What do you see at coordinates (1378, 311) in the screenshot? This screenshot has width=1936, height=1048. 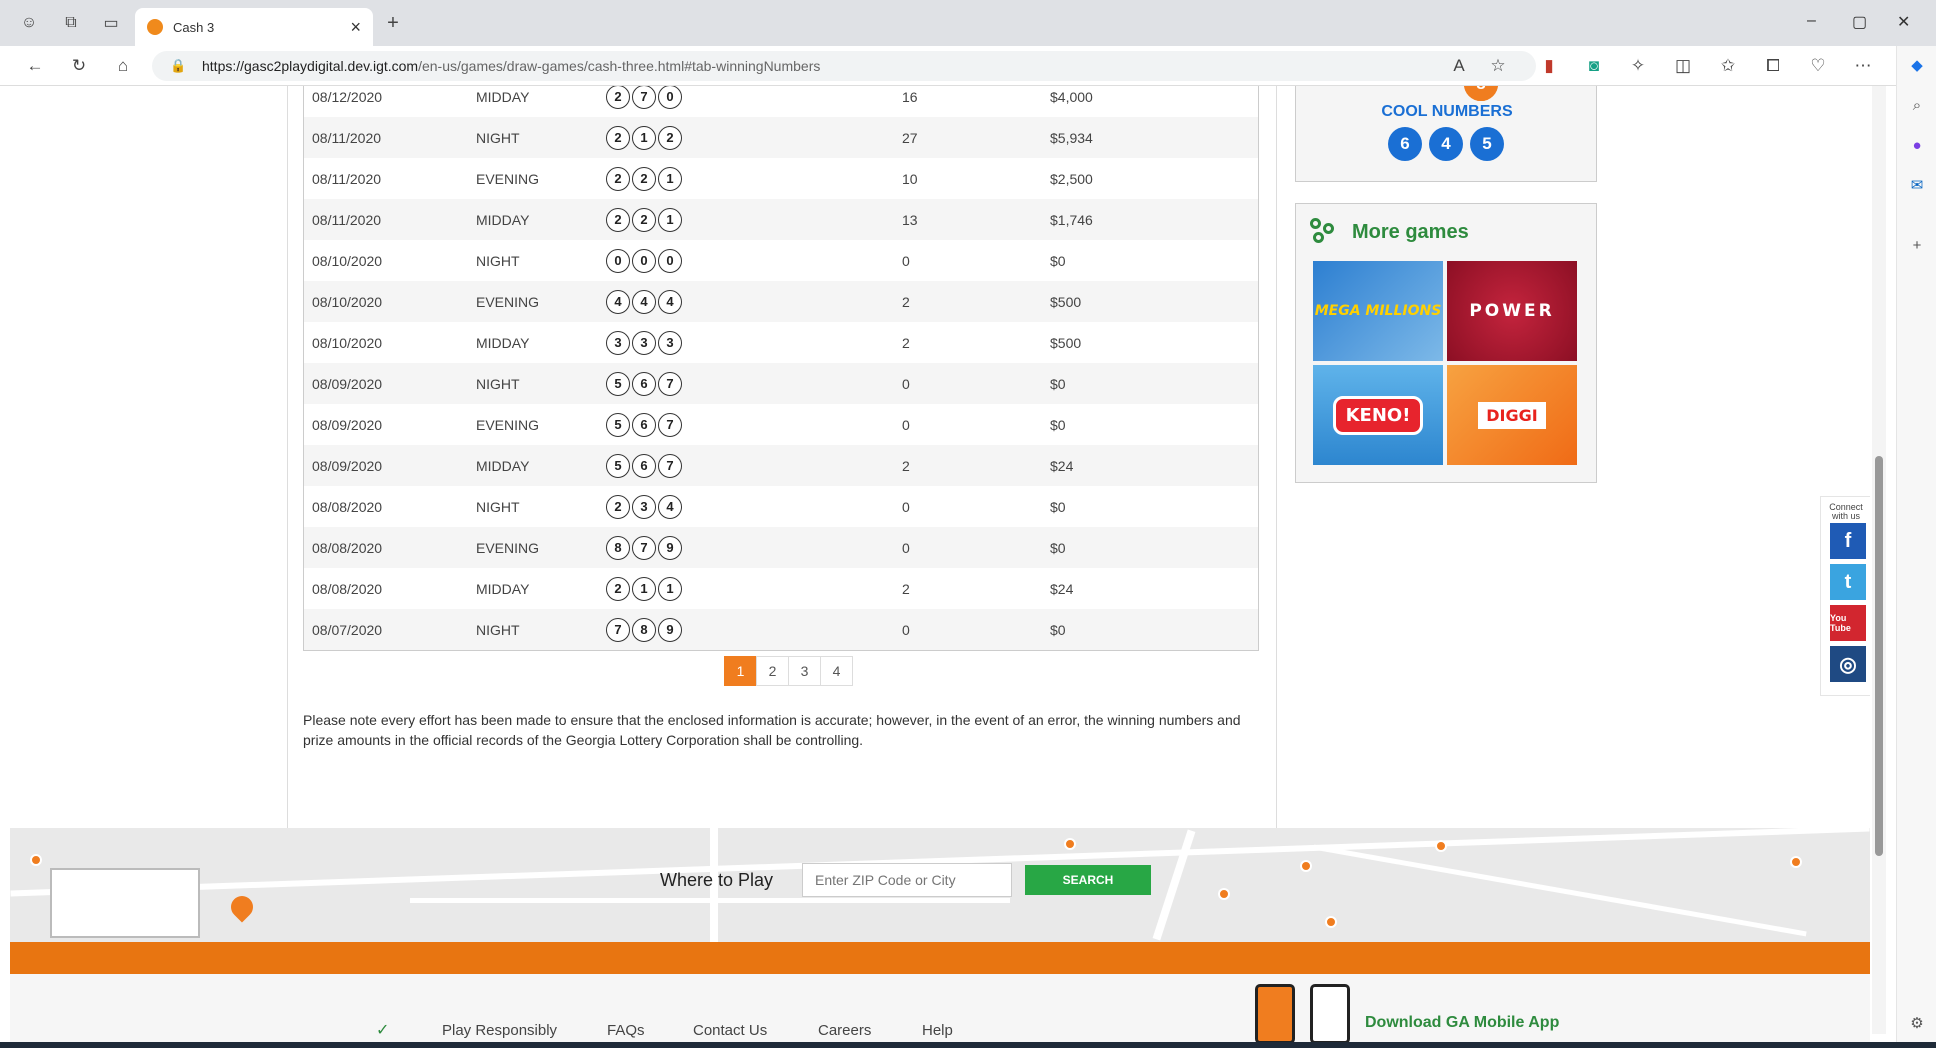 I see `mega-millions-tile: MEGA MILLIONS` at bounding box center [1378, 311].